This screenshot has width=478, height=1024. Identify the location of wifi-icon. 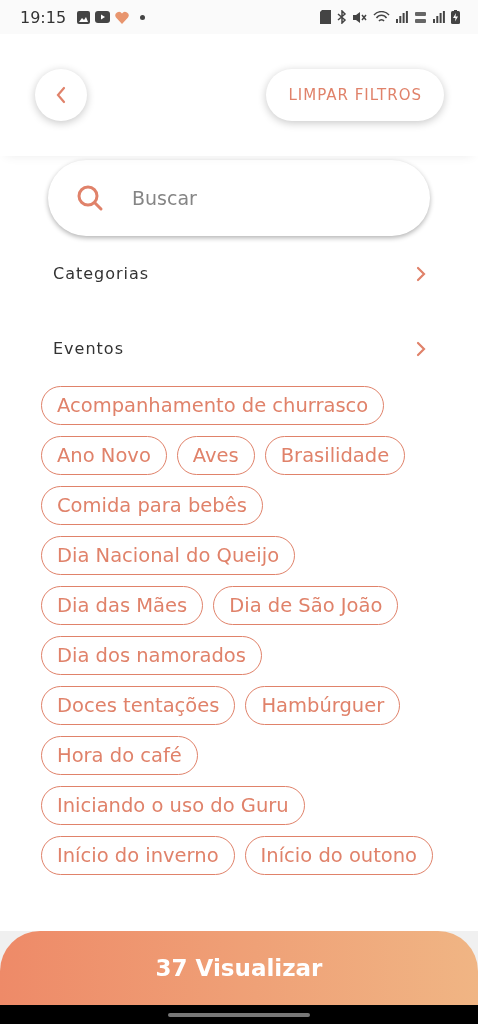
(381, 17).